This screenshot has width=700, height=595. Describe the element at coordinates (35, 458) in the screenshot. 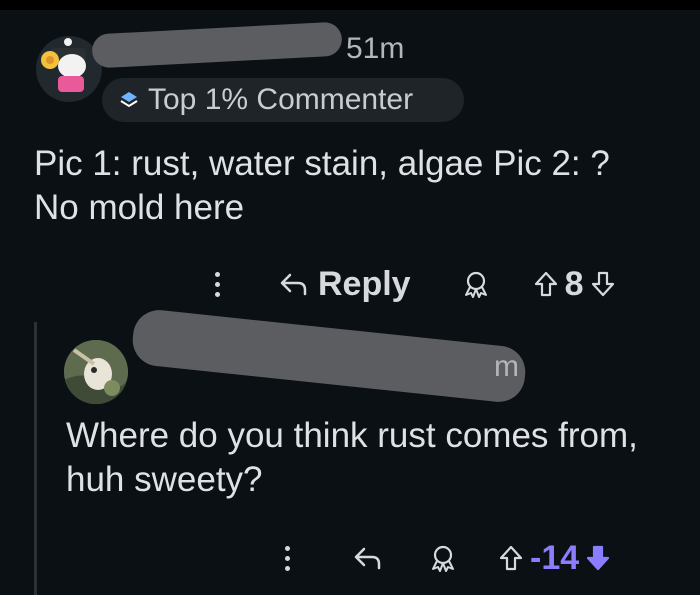

I see `thread-line` at that location.